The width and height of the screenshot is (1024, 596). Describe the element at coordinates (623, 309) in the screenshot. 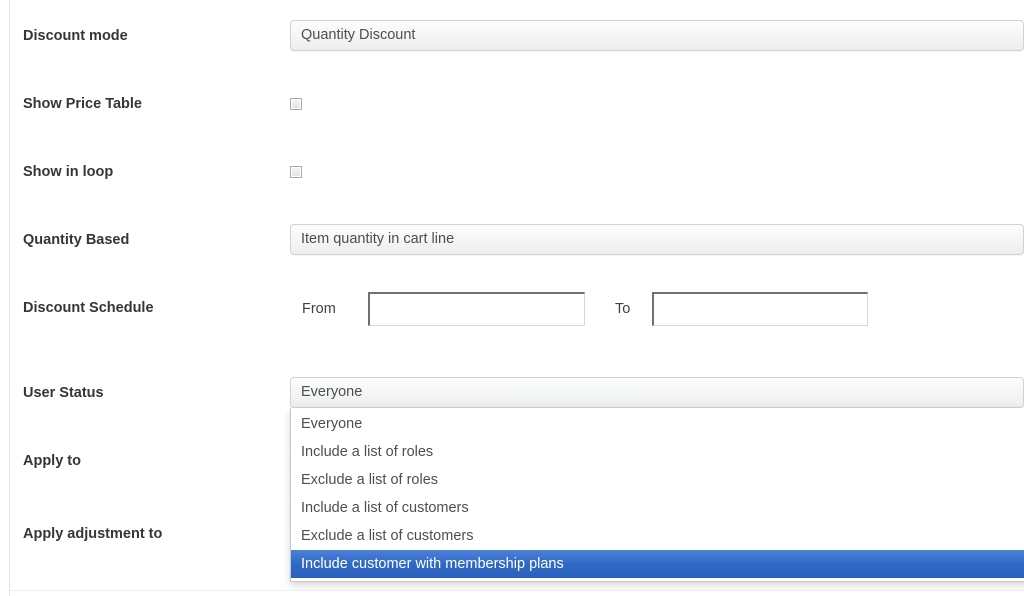

I see `schedule-to-label: To` at that location.